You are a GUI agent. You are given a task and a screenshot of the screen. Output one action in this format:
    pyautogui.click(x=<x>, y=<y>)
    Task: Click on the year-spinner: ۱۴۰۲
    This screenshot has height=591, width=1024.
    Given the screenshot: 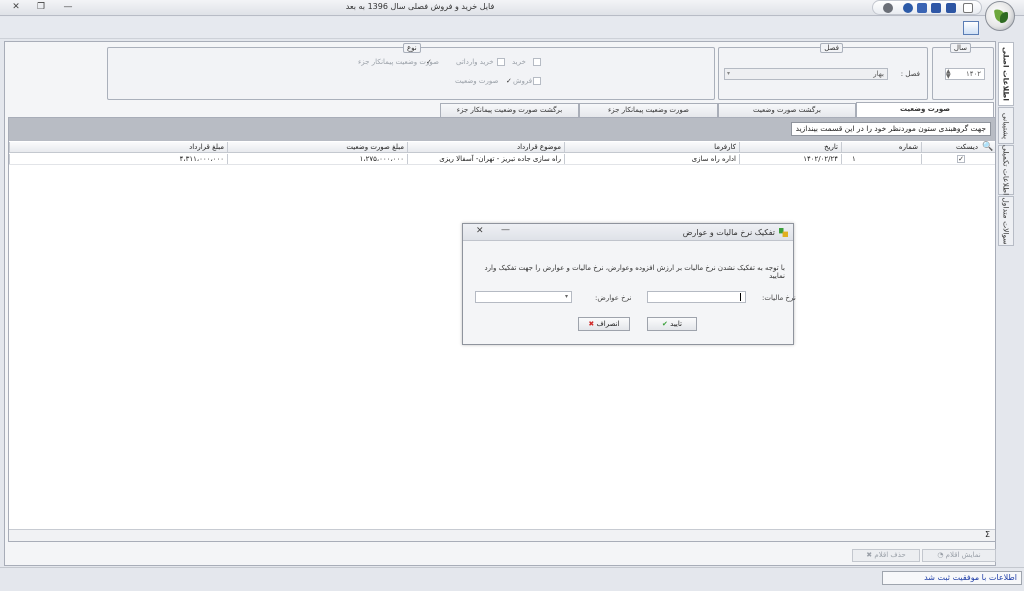 What is the action you would take?
    pyautogui.click(x=965, y=74)
    